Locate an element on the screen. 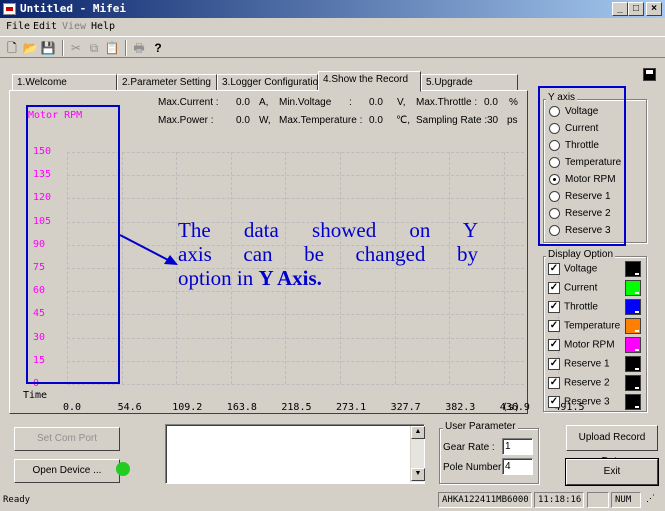 The height and width of the screenshot is (511, 665). log-scrollbar: ▲ ▼ is located at coordinates (417, 454).